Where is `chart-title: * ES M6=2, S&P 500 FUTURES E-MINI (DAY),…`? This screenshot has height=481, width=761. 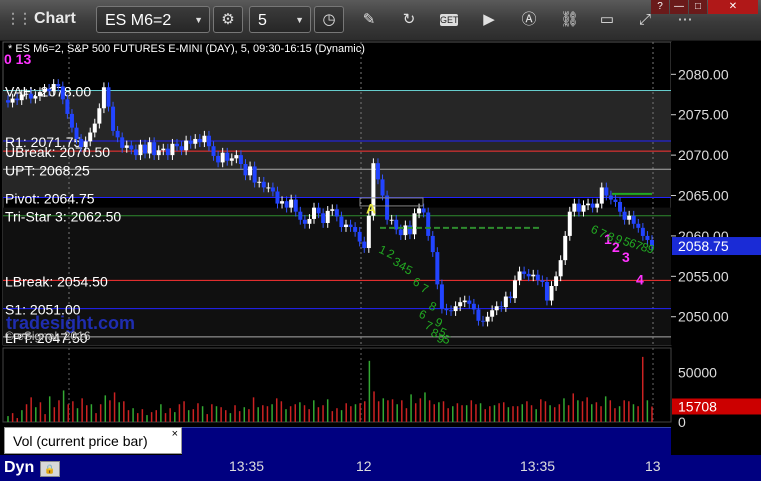 chart-title: * ES M6=2, S&P 500 FUTURES E-MINI (DAY),… is located at coordinates (186, 49).